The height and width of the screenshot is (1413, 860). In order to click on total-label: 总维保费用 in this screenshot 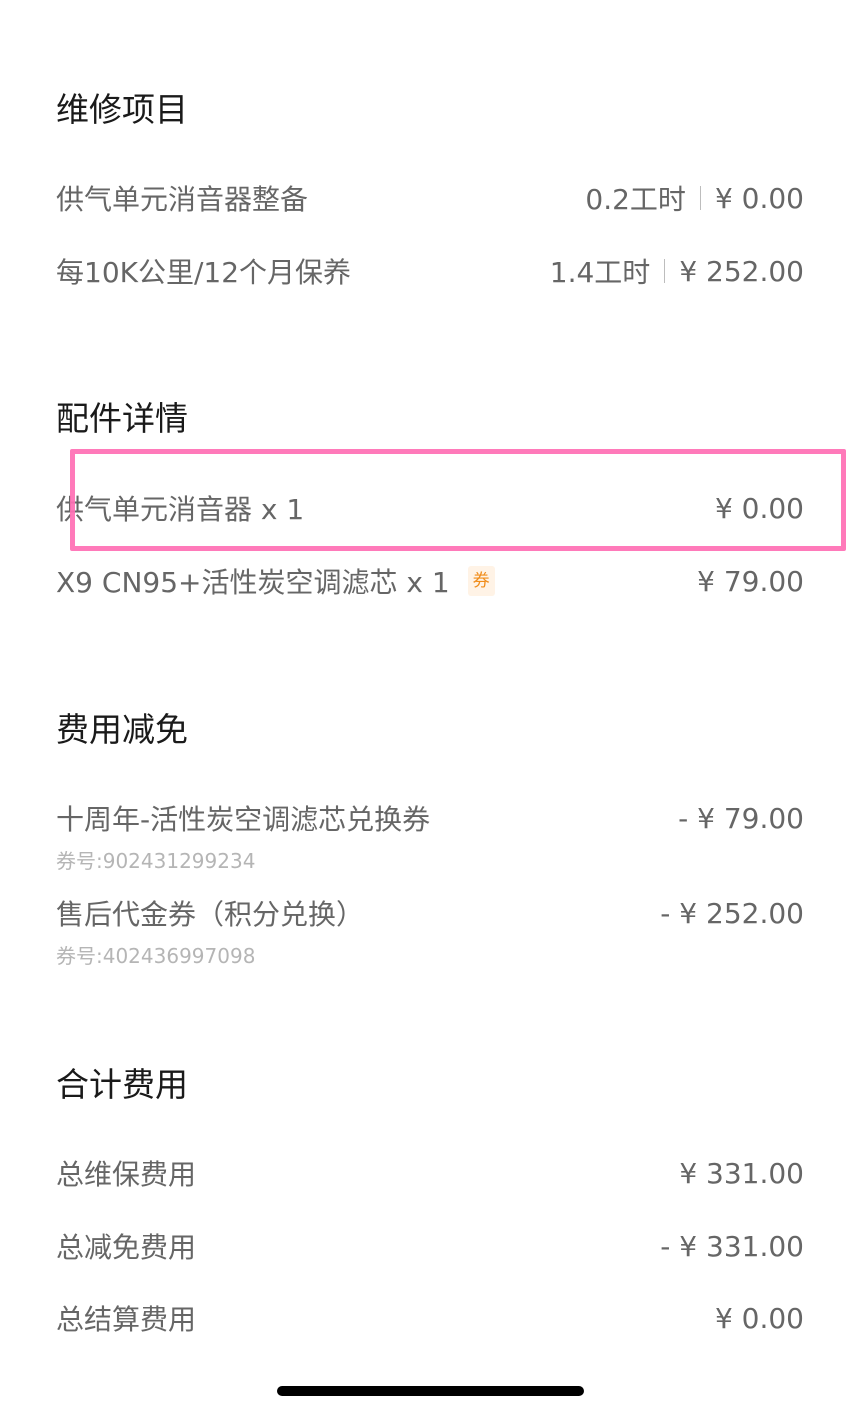, I will do `click(126, 1174)`.